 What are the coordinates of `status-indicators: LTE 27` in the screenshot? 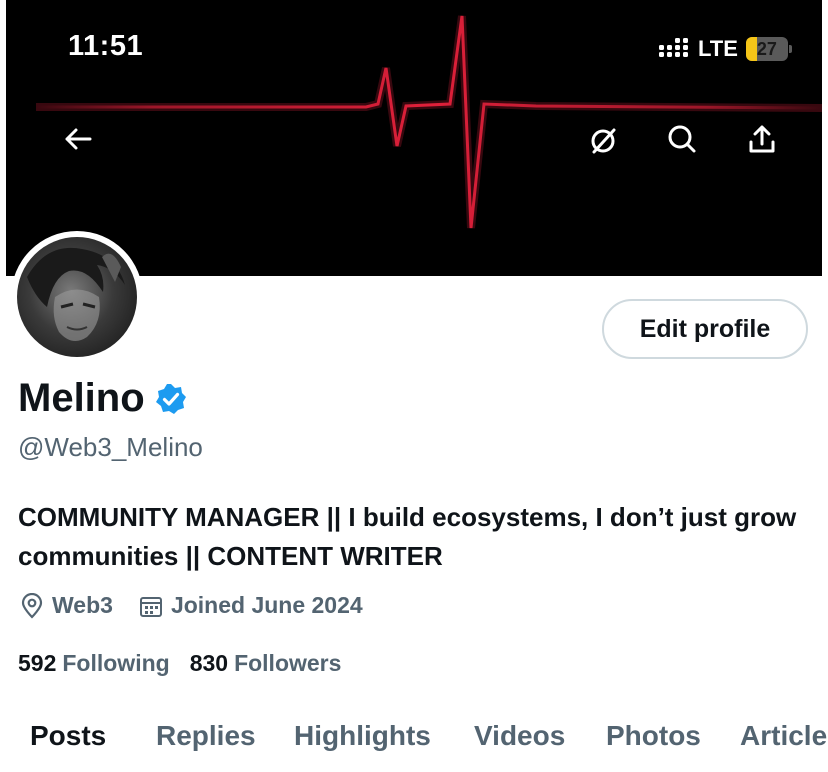 It's located at (725, 49).